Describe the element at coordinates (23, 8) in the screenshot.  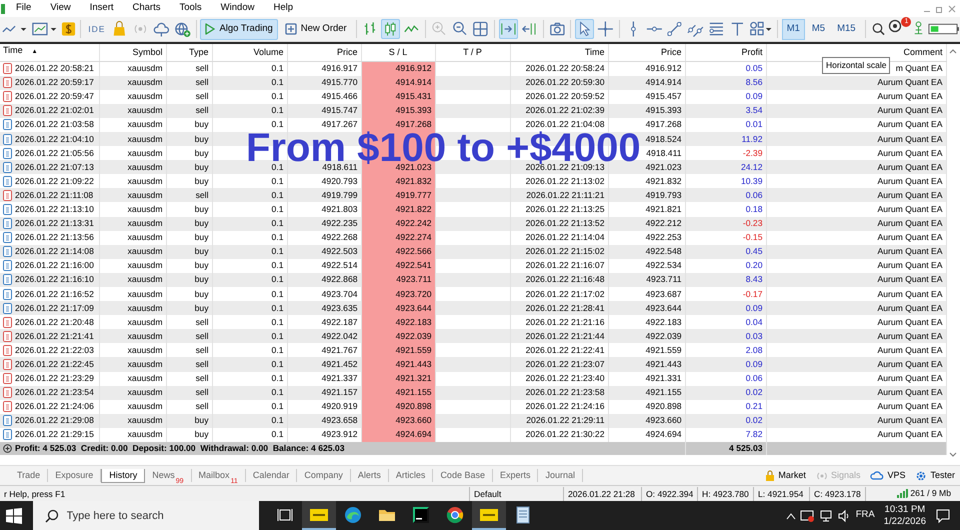
I see `menu-item: File` at that location.